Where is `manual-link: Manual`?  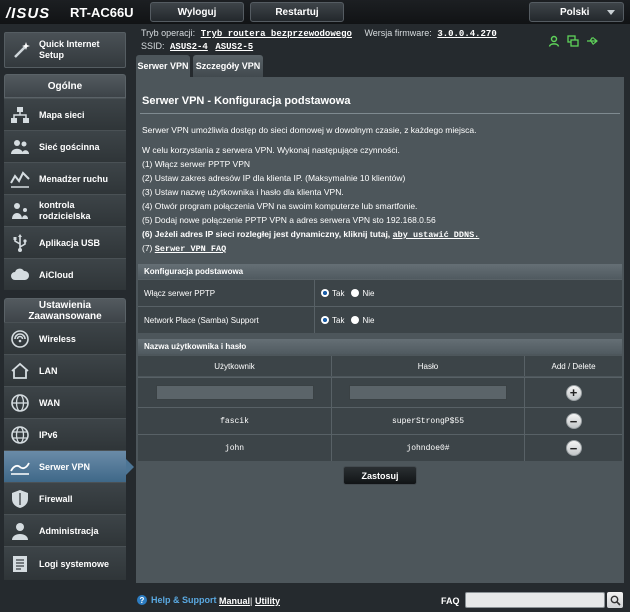 manual-link: Manual is located at coordinates (234, 601).